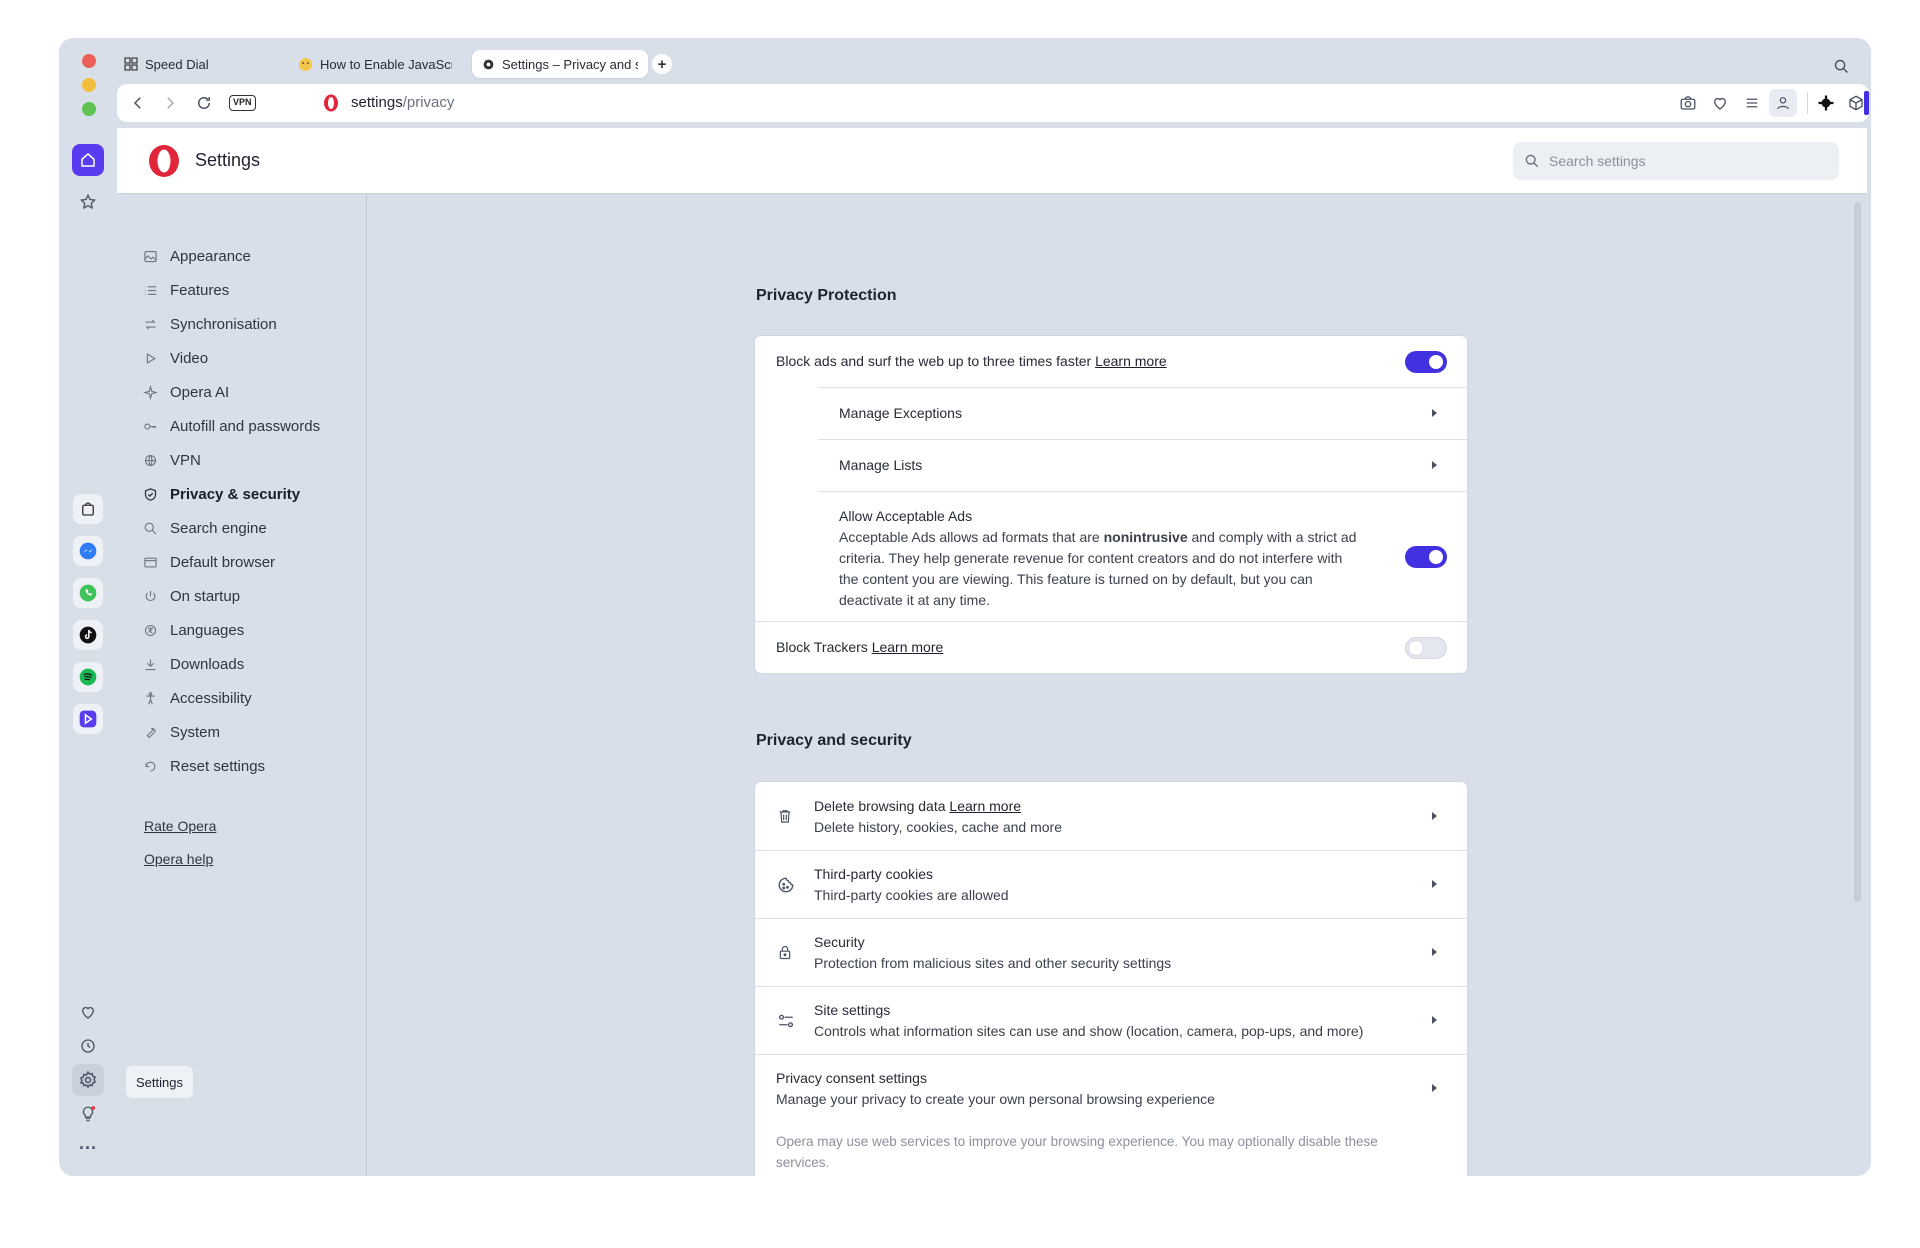 Image resolution: width=1920 pixels, height=1248 pixels. I want to click on acceptable-ads-toggle, so click(1426, 557).